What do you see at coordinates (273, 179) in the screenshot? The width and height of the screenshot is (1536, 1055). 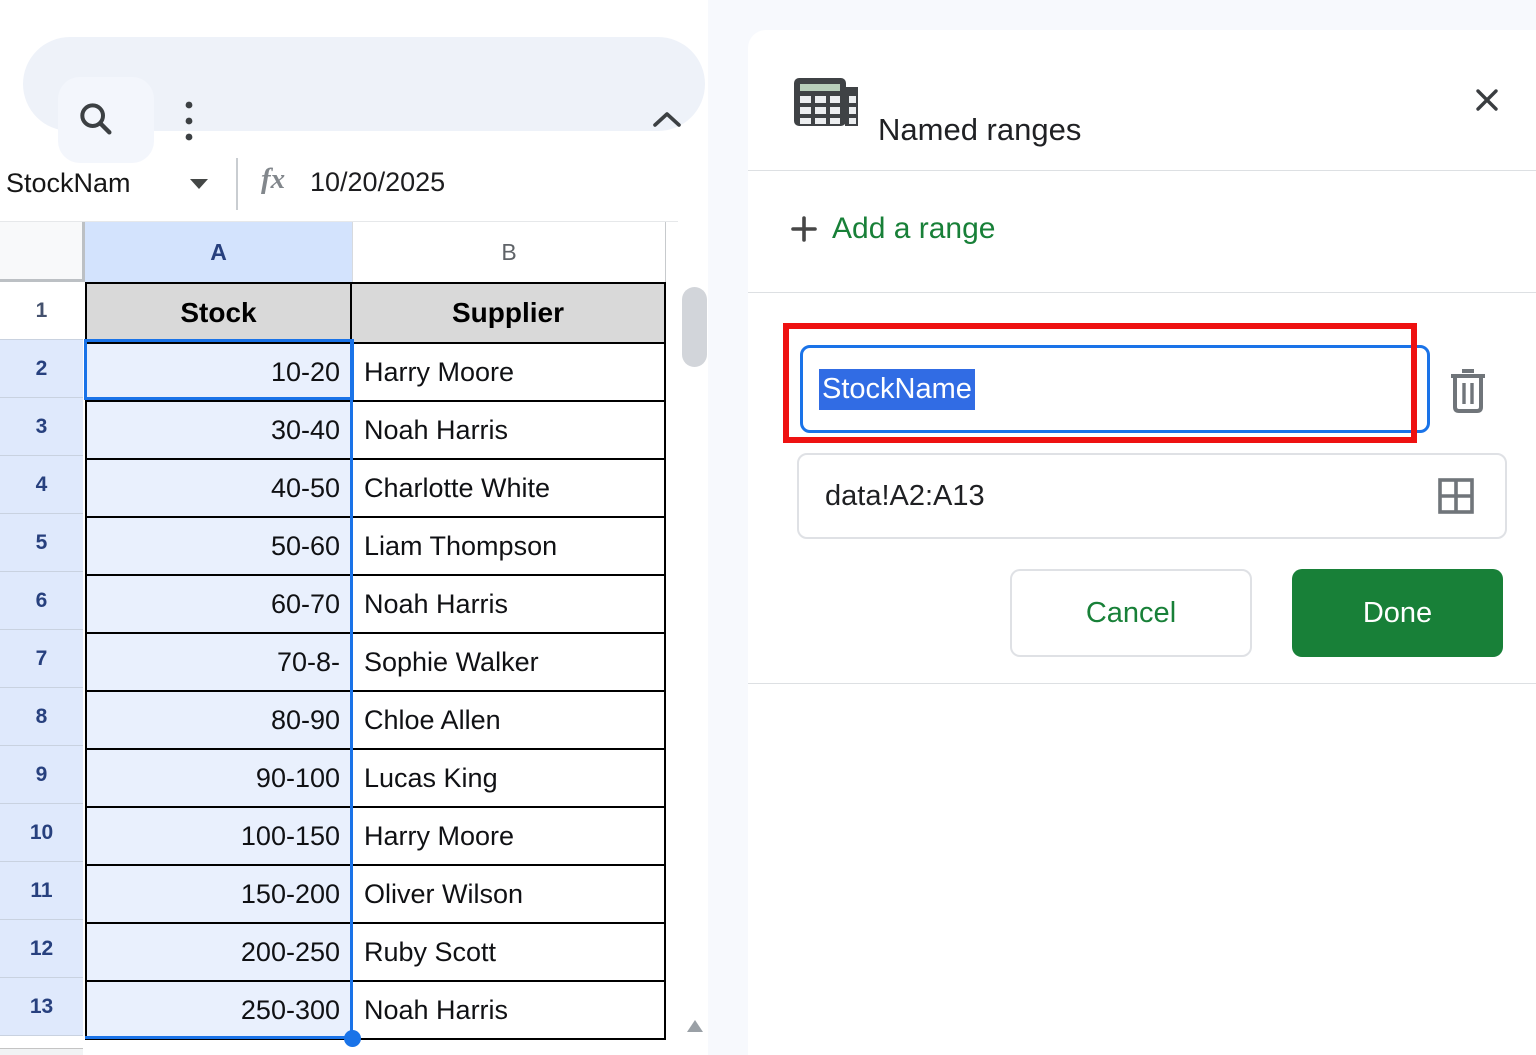 I see `fx-icon: fx` at bounding box center [273, 179].